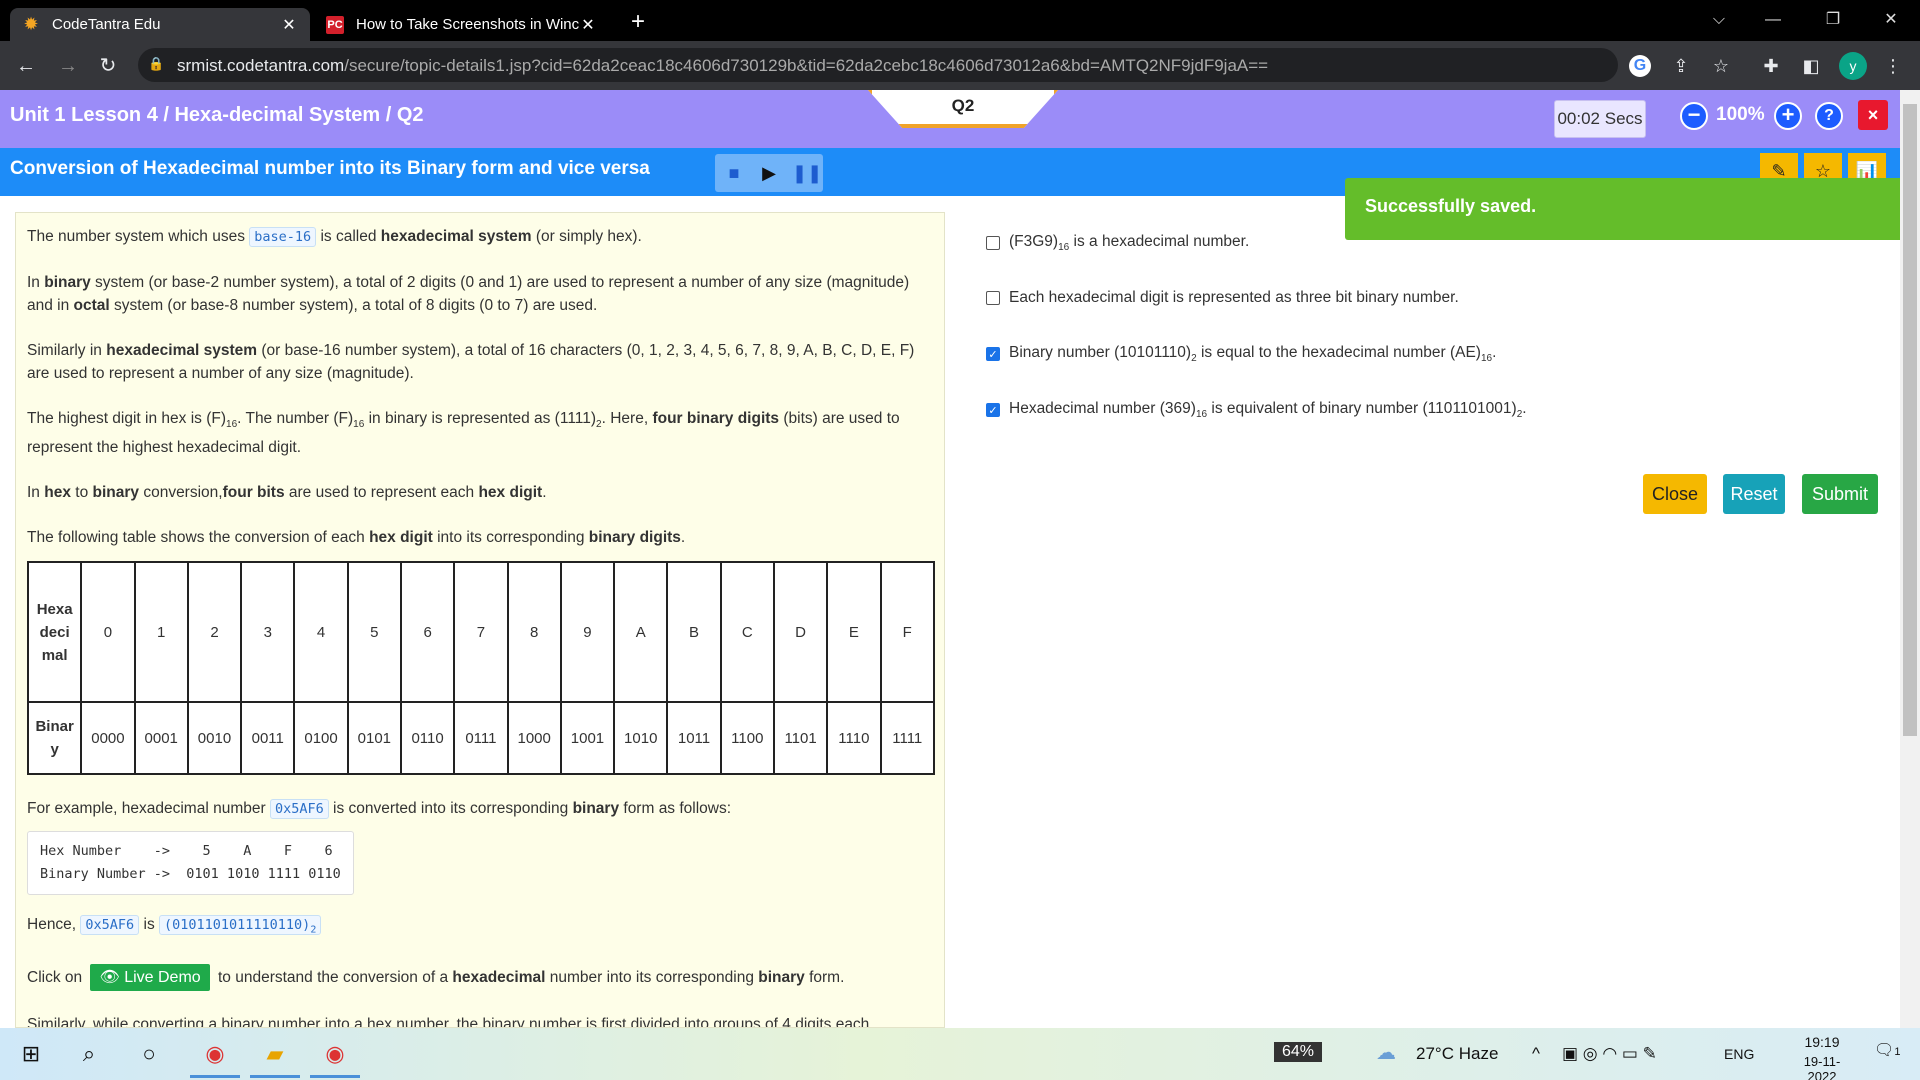 This screenshot has height=1080, width=1920. Describe the element at coordinates (214, 632) in the screenshot. I see `table-cell: 2` at that location.